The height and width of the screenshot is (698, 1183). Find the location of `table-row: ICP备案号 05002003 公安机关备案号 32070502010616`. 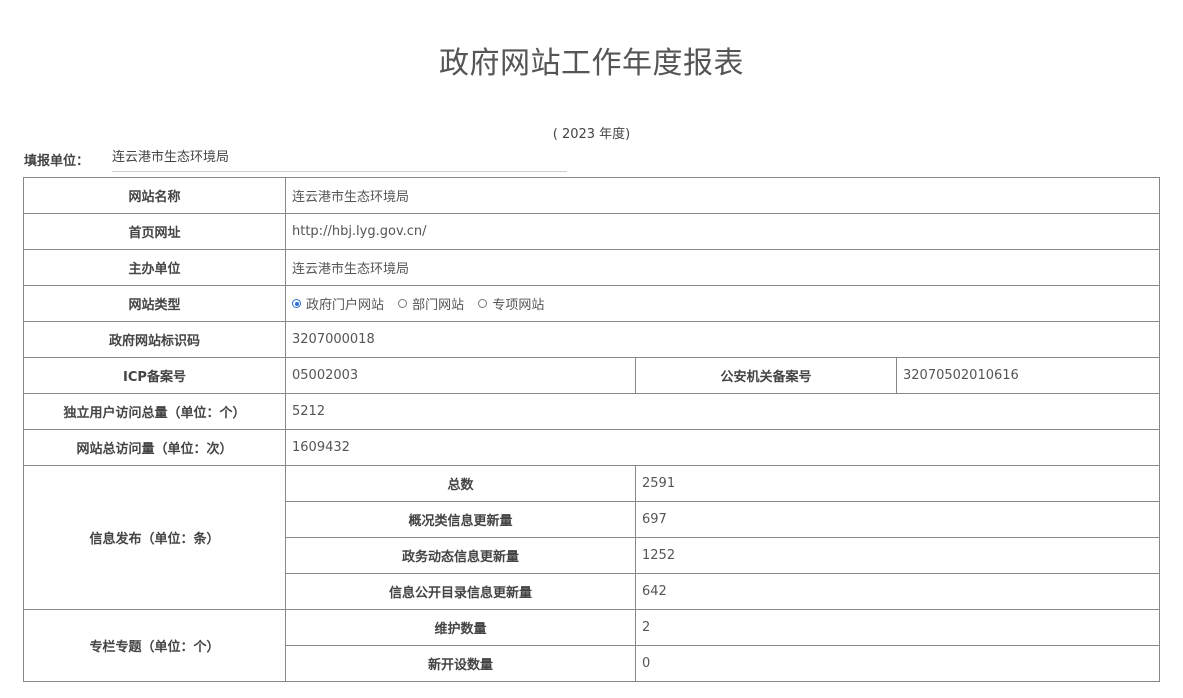

table-row: ICP备案号 05002003 公安机关备案号 32070502010616 is located at coordinates (592, 375).